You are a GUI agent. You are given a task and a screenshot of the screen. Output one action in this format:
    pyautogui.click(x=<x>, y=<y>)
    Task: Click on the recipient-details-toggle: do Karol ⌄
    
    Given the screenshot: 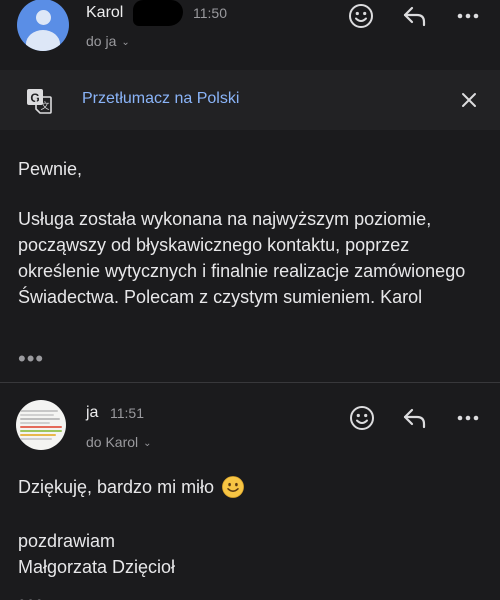 What is the action you would take?
    pyautogui.click(x=119, y=442)
    